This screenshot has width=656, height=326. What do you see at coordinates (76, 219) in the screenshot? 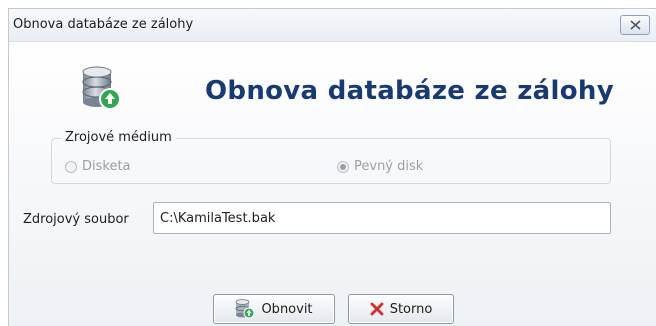
I see `source-file-label: Zdrojový soubor` at bounding box center [76, 219].